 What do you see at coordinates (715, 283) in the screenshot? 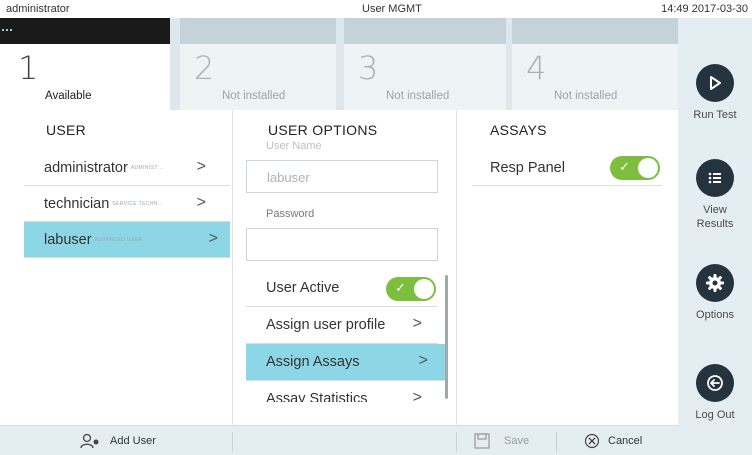
I see `gear-icon` at bounding box center [715, 283].